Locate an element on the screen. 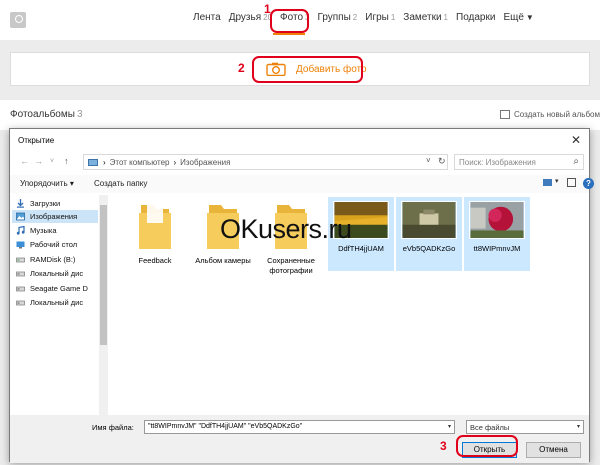  sidebar-item-local-disk: Локальный дис is located at coordinates (58, 273).